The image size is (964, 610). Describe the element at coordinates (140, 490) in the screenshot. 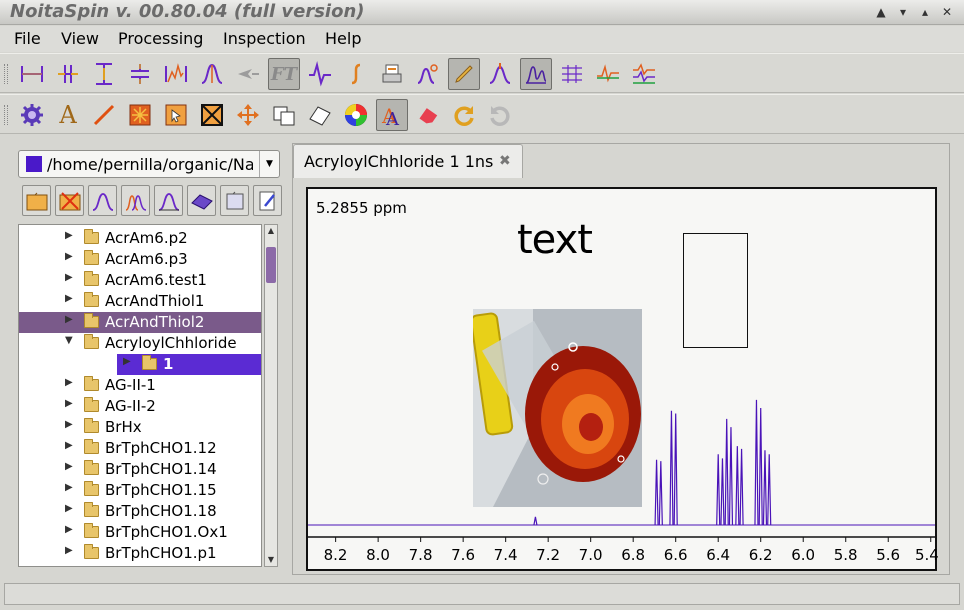

I see `tree-row: ▶ BrTphCHO1.15` at that location.